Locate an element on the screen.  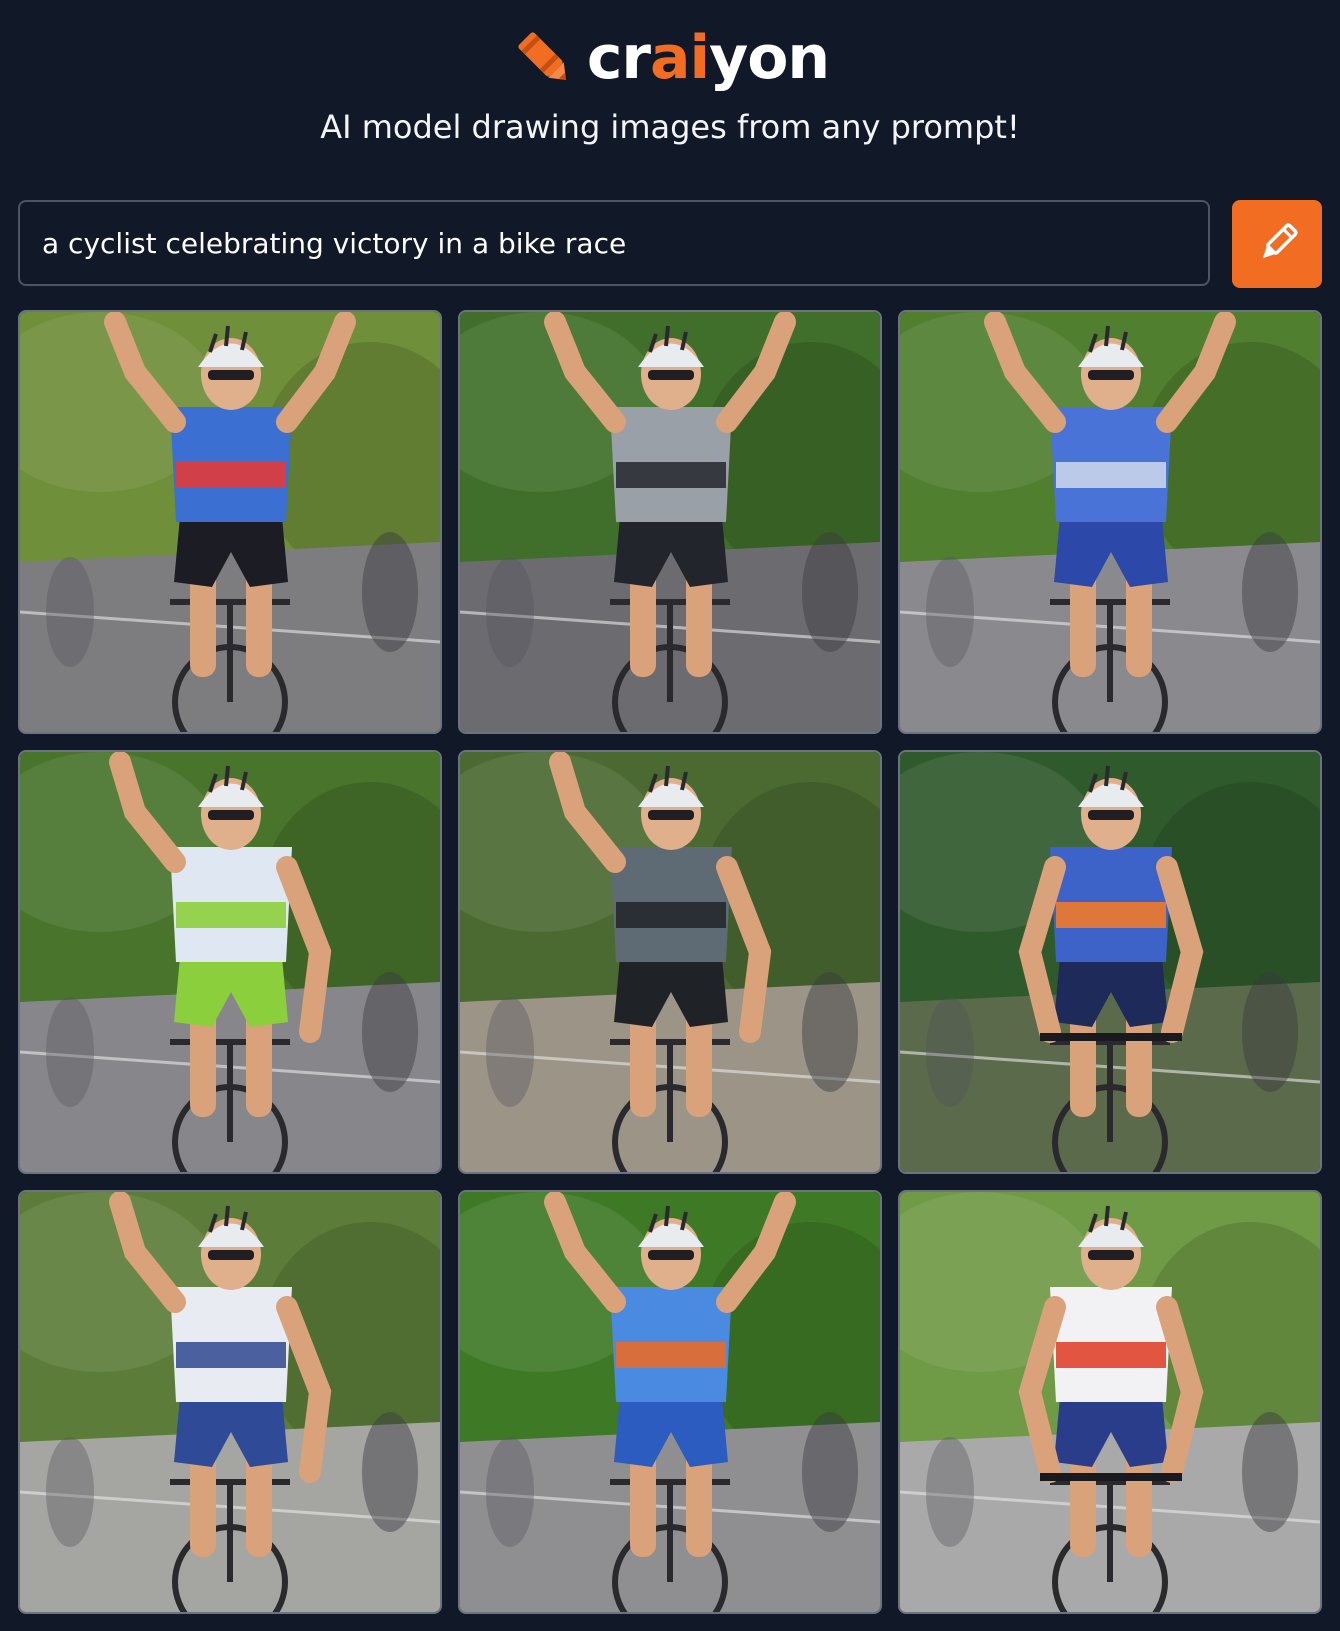
prompt-bar is located at coordinates (670, 244).